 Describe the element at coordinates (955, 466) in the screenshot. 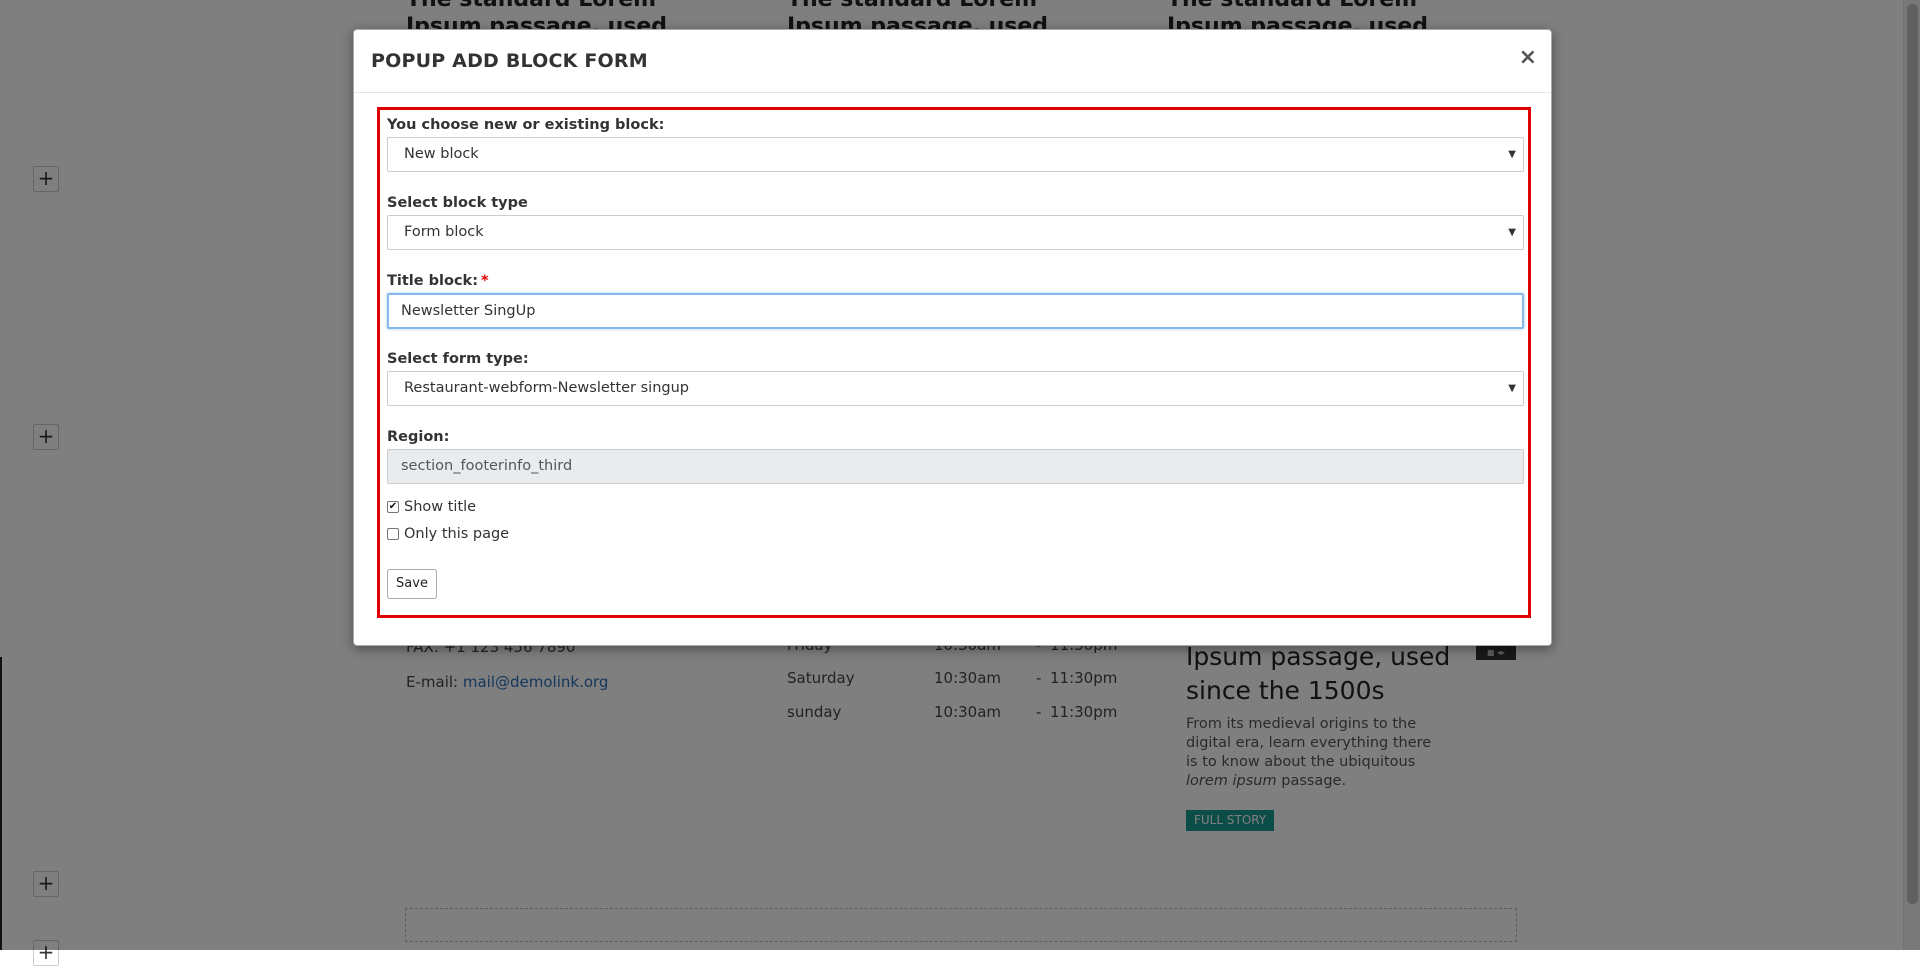

I see `region-field: section_footerinfo_third` at that location.